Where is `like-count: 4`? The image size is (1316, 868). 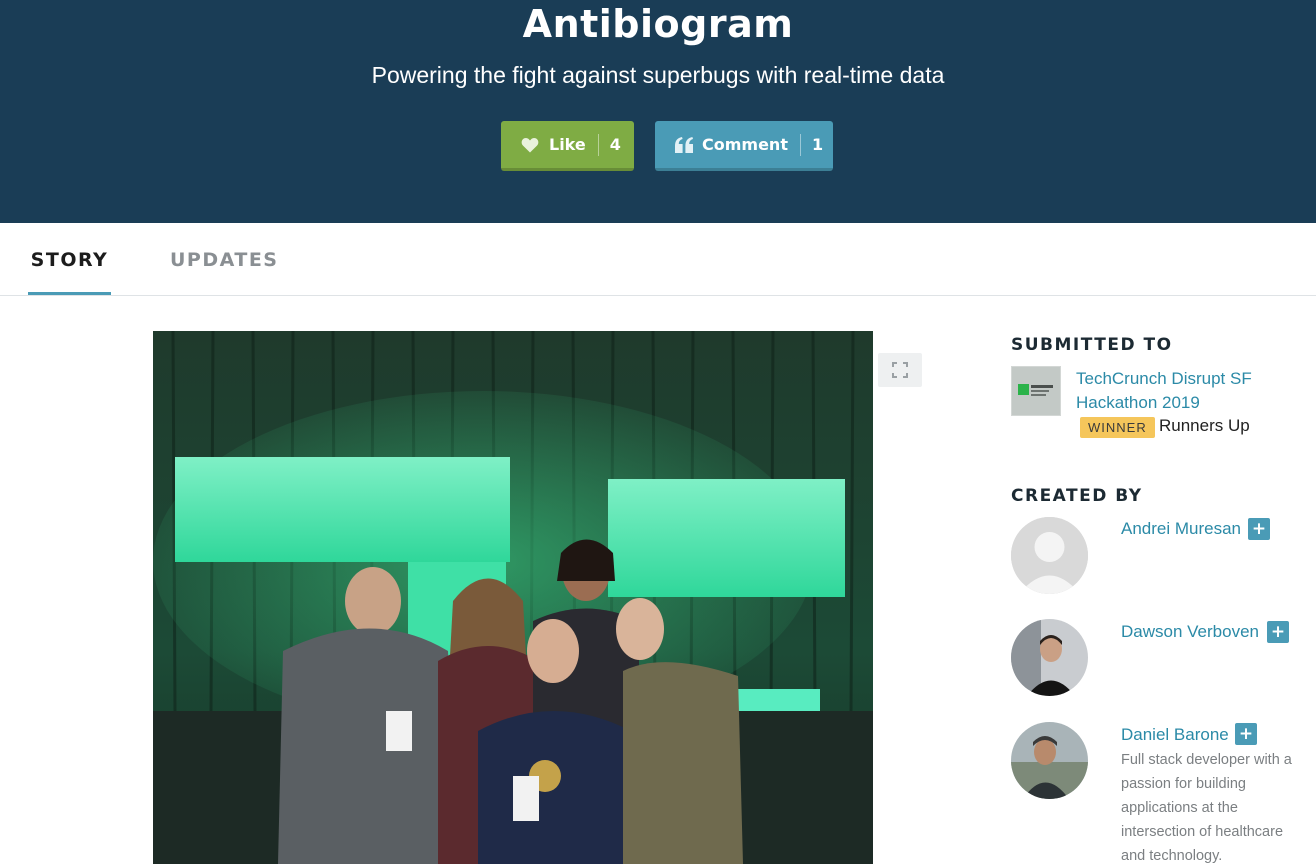
like-count: 4 is located at coordinates (615, 144).